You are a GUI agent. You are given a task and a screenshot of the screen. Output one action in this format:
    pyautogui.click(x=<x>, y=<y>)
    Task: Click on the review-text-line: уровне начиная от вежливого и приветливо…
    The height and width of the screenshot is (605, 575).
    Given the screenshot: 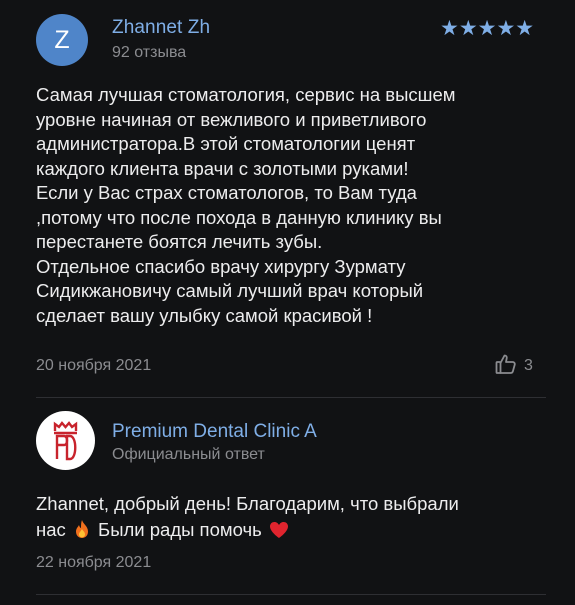 What is the action you would take?
    pyautogui.click(x=231, y=119)
    